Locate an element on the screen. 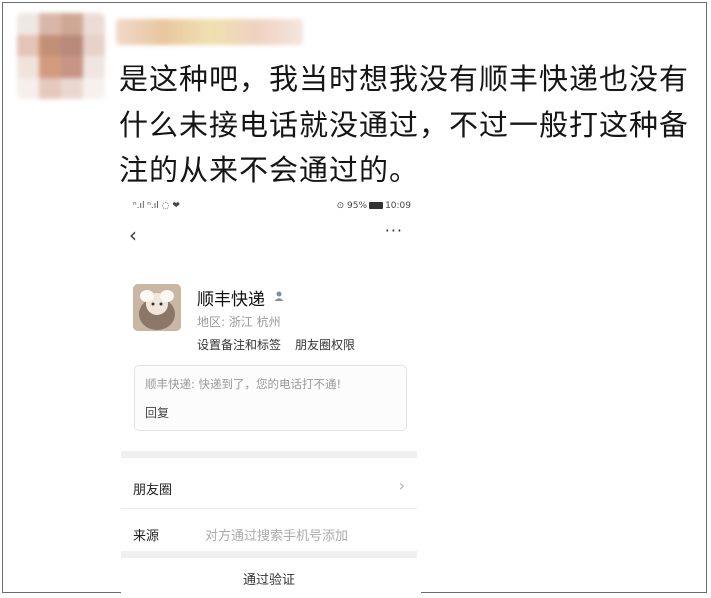 The image size is (711, 598). status-bar: ⁿ.ıl ⁿ.ıl ◌ ❤ ⊙ 95% 10:09 is located at coordinates (272, 208).